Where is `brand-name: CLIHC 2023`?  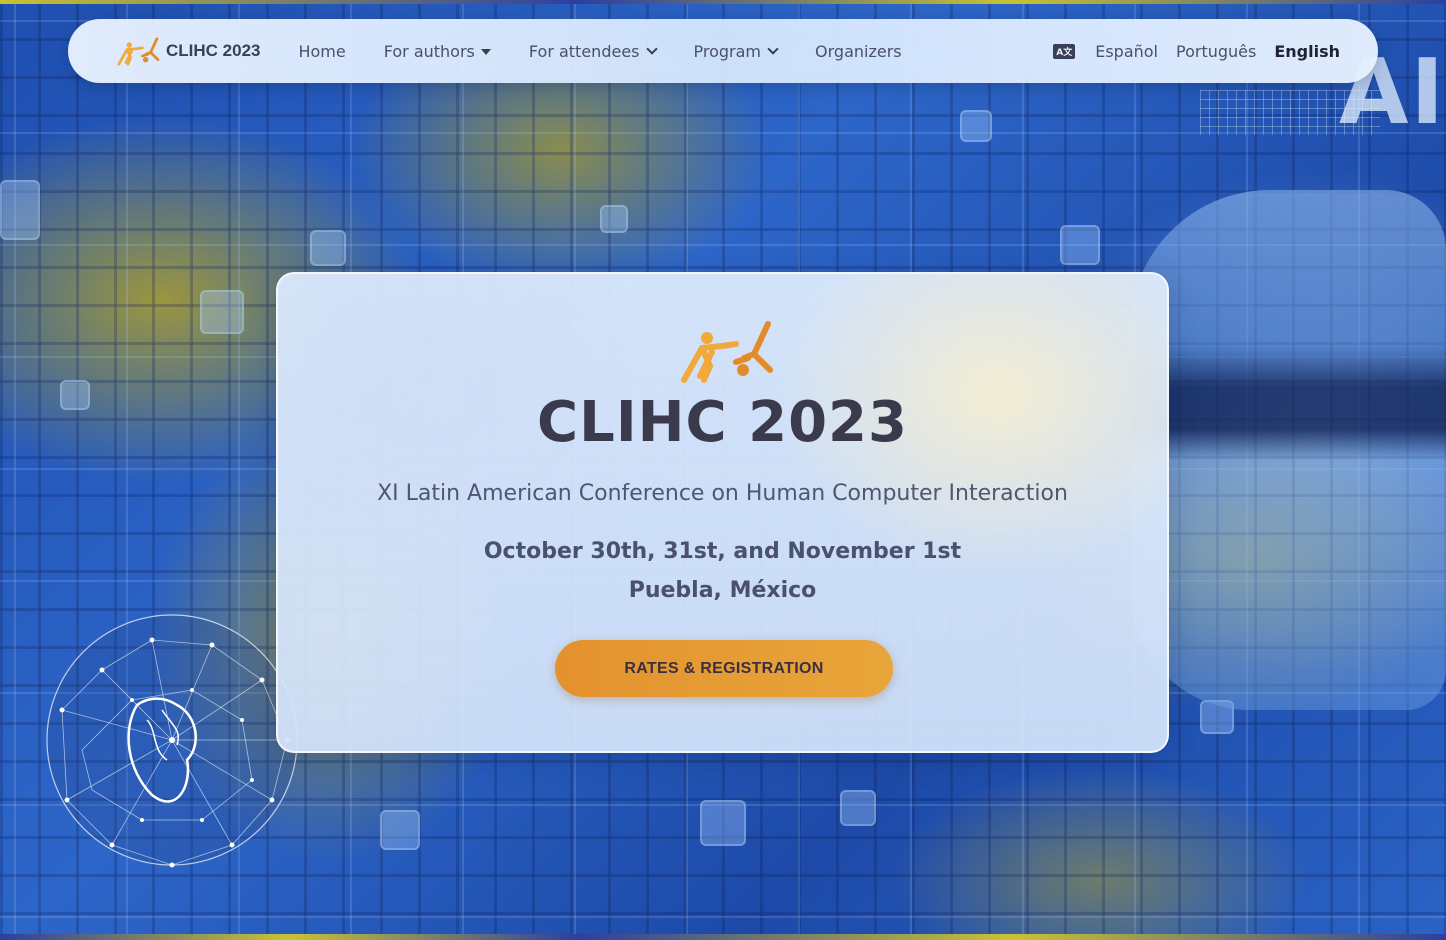
brand-name: CLIHC 2023 is located at coordinates (213, 50).